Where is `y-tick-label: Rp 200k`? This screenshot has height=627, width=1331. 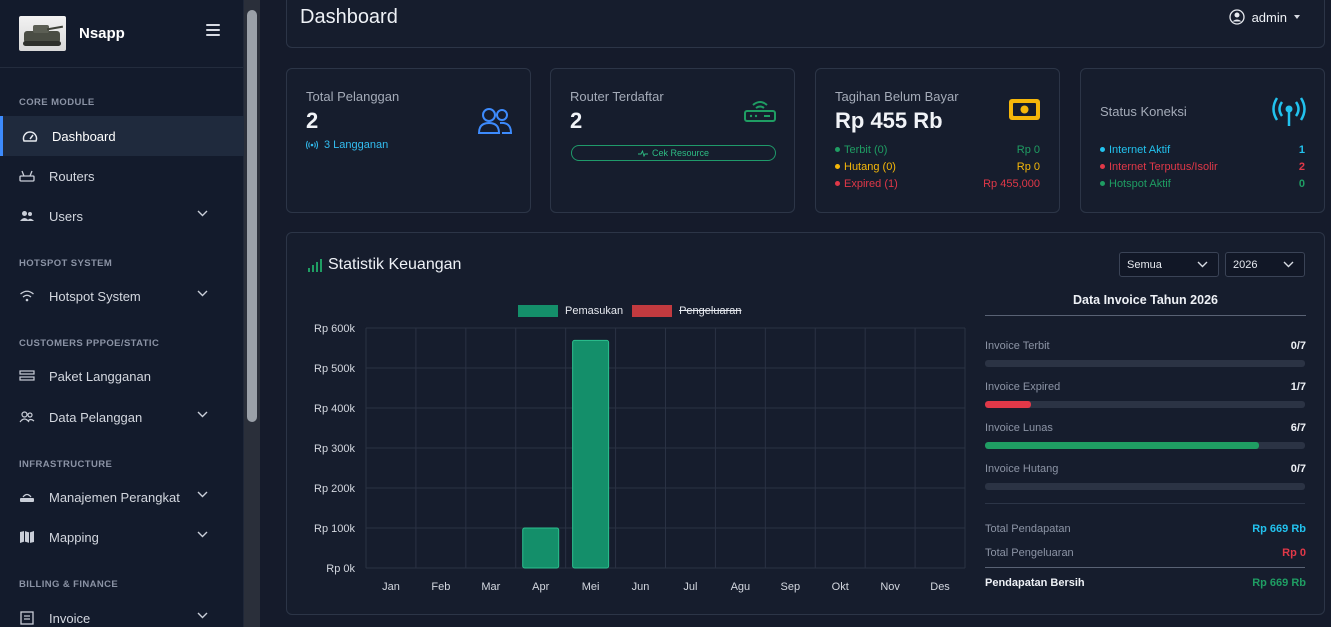 y-tick-label: Rp 200k is located at coordinates (334, 489).